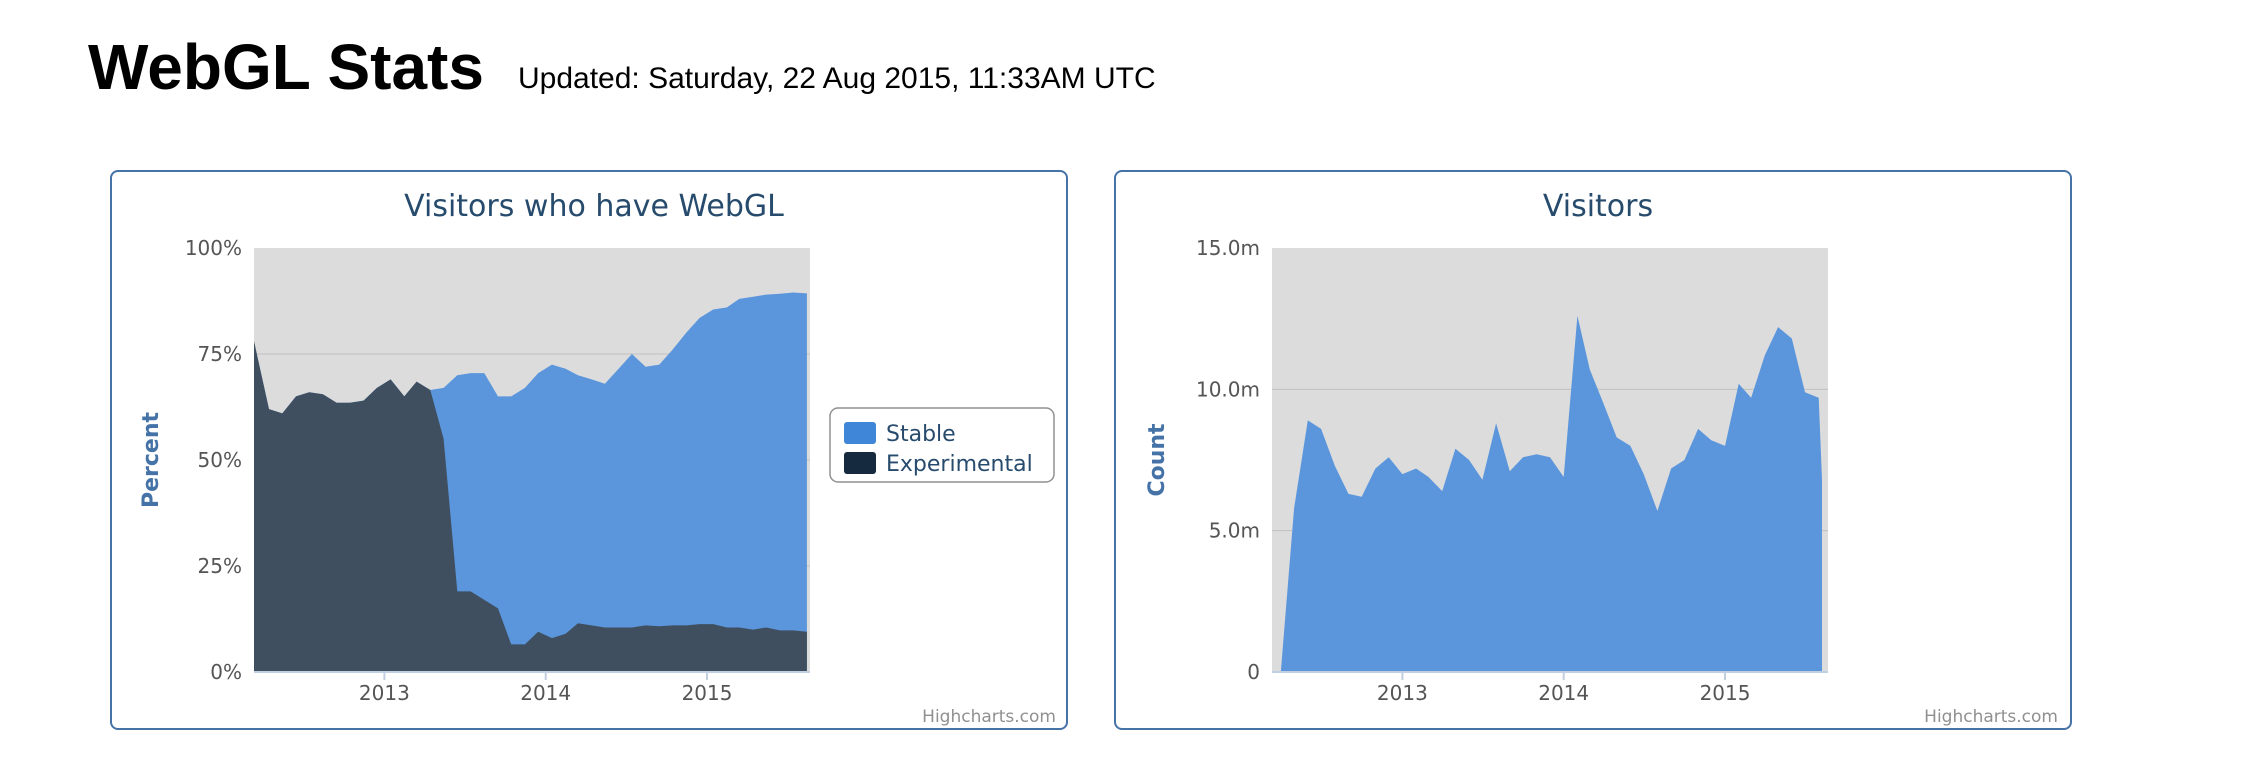  Describe the element at coordinates (220, 460) in the screenshot. I see `y-tick-label: 50%` at that location.